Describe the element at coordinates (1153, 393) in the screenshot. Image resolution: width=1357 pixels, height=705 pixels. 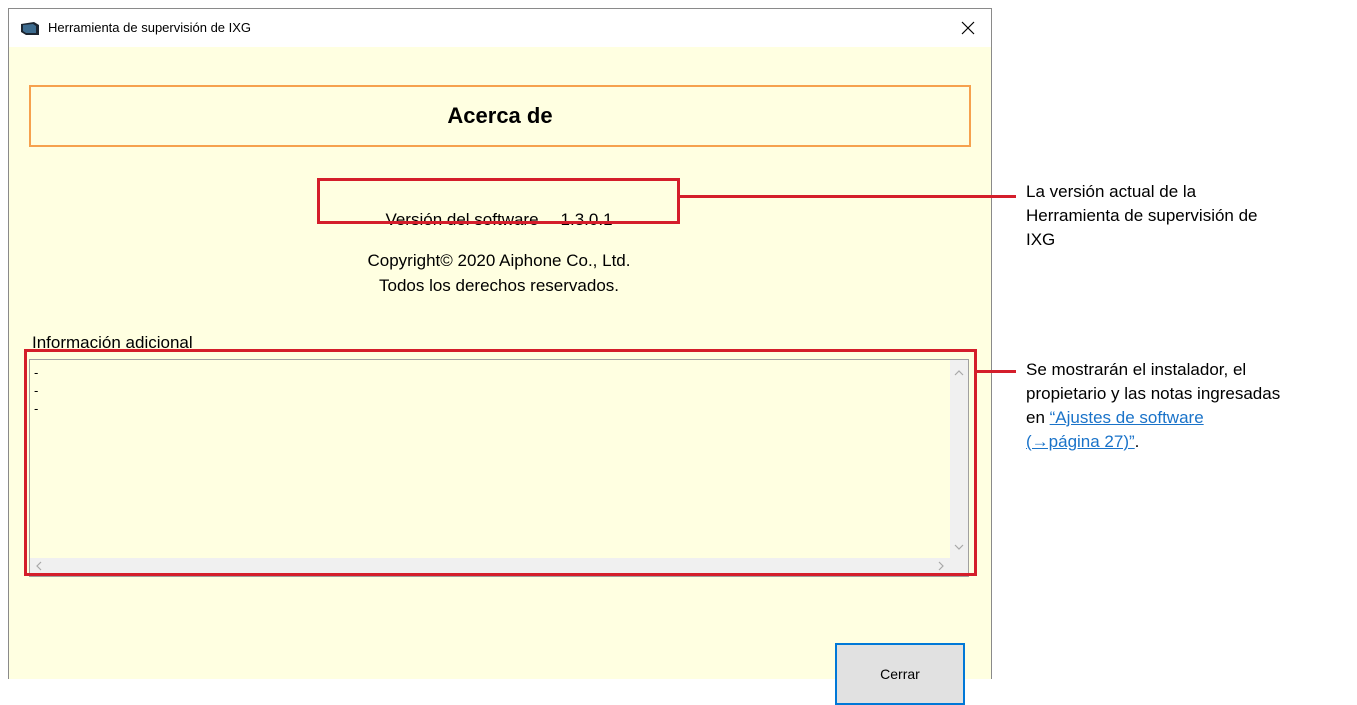
I see `callout-line: propietario y las notas ingresadas` at that location.